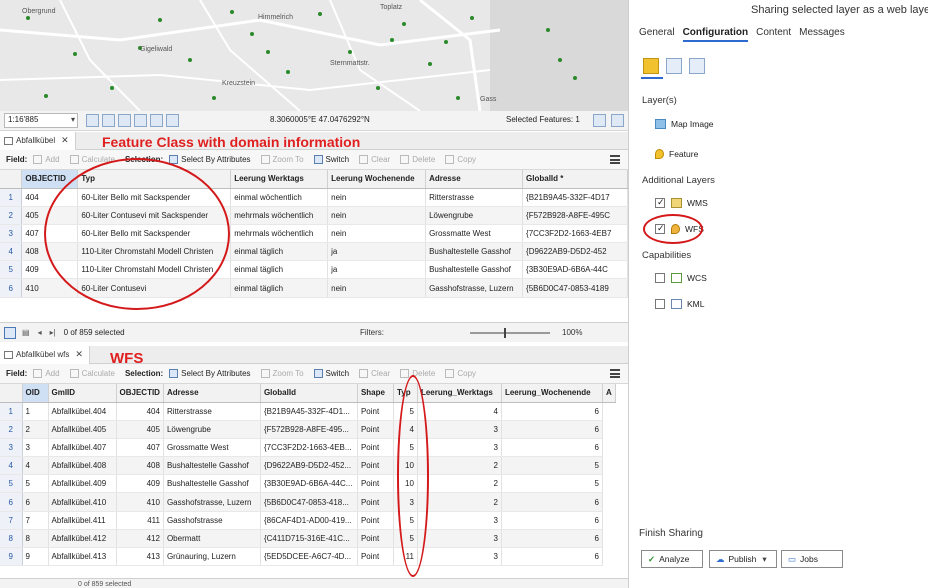  What do you see at coordinates (82, 520) in the screenshot?
I see `table-cell: Abfallkübel.411` at bounding box center [82, 520].